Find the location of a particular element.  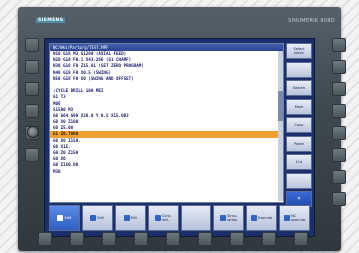

vertical-softkey-5: Copy is located at coordinates (299, 125).